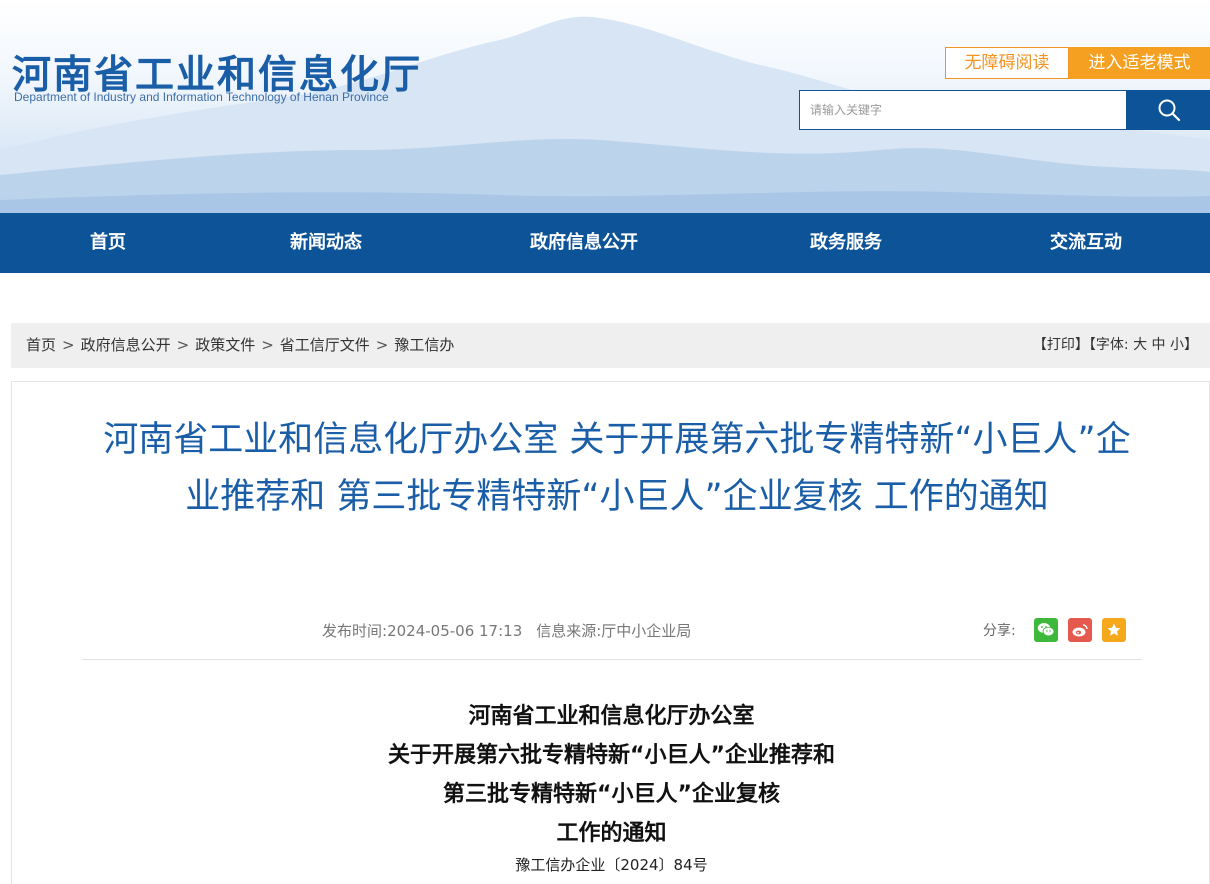 This screenshot has width=1210, height=884. Describe the element at coordinates (612, 659) in the screenshot. I see `title-divider` at that location.